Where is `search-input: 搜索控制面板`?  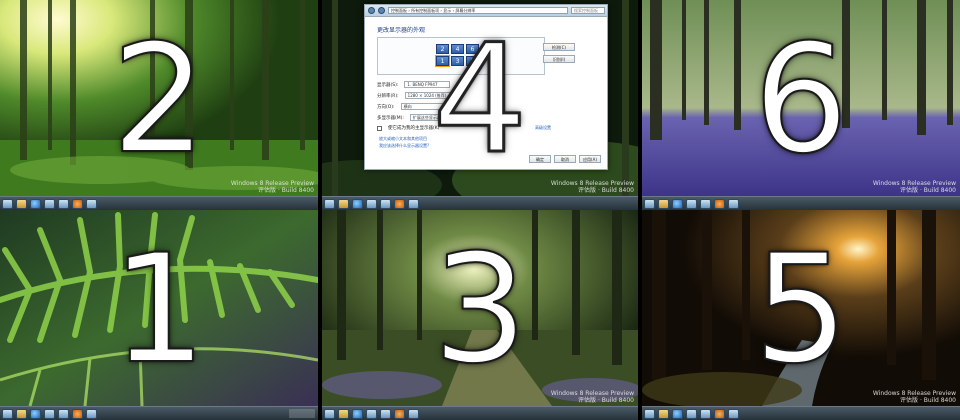 search-input: 搜索控制面板 is located at coordinates (588, 10).